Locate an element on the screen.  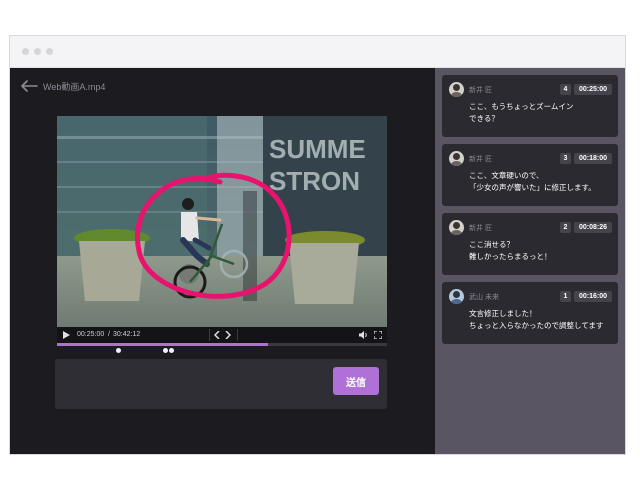
sign-text-bottom: STRON is located at coordinates (314, 181).